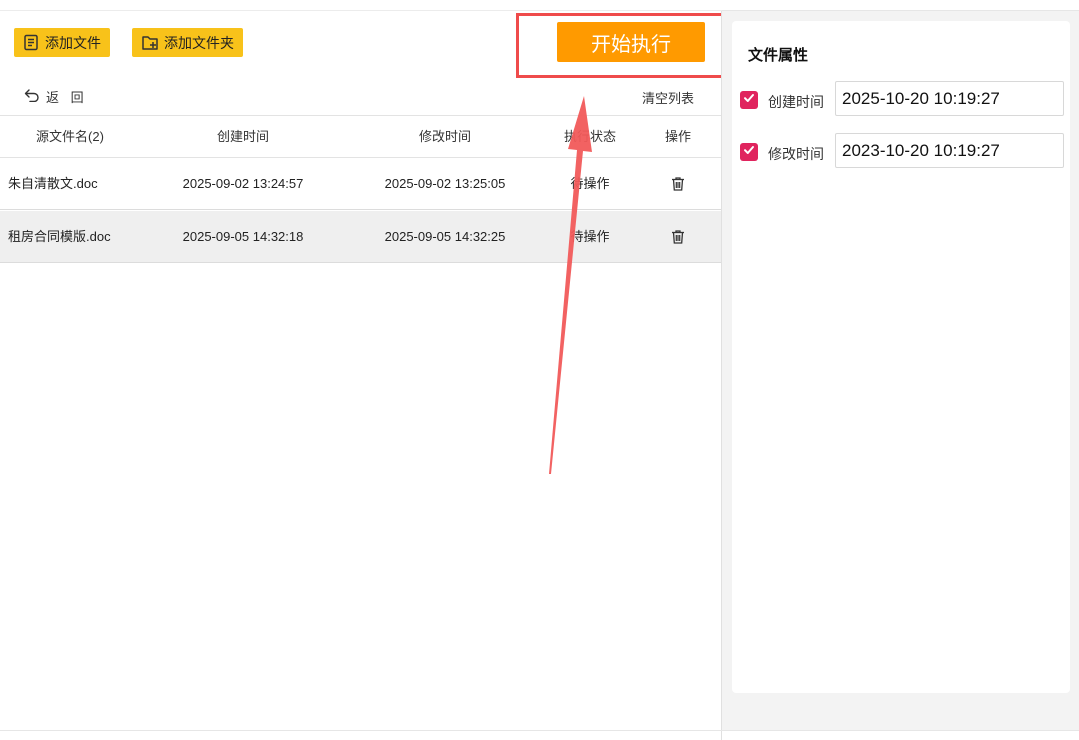 This screenshot has height=740, width=1079. Describe the element at coordinates (668, 97) in the screenshot. I see `clear-list-button: 清空列表` at that location.